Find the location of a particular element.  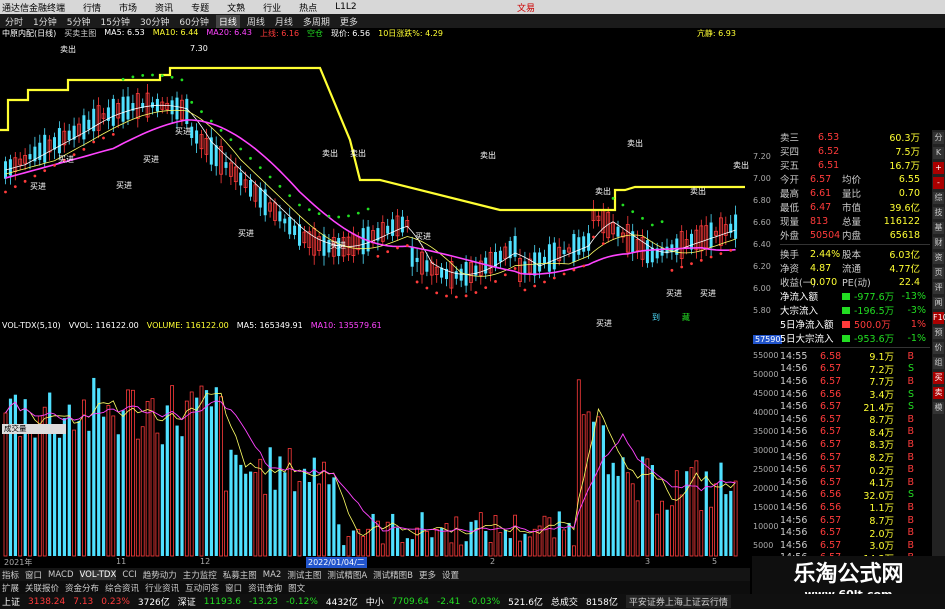

price-axis: 7.20 7.00 6.80 6.60 6.40 6.20 6.00 5.80 is located at coordinates (765, 179).